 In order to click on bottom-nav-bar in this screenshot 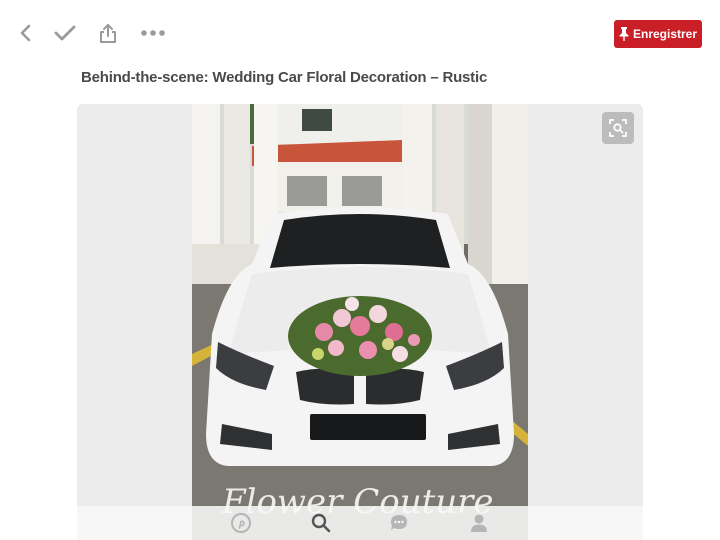, I will do `click(360, 523)`.